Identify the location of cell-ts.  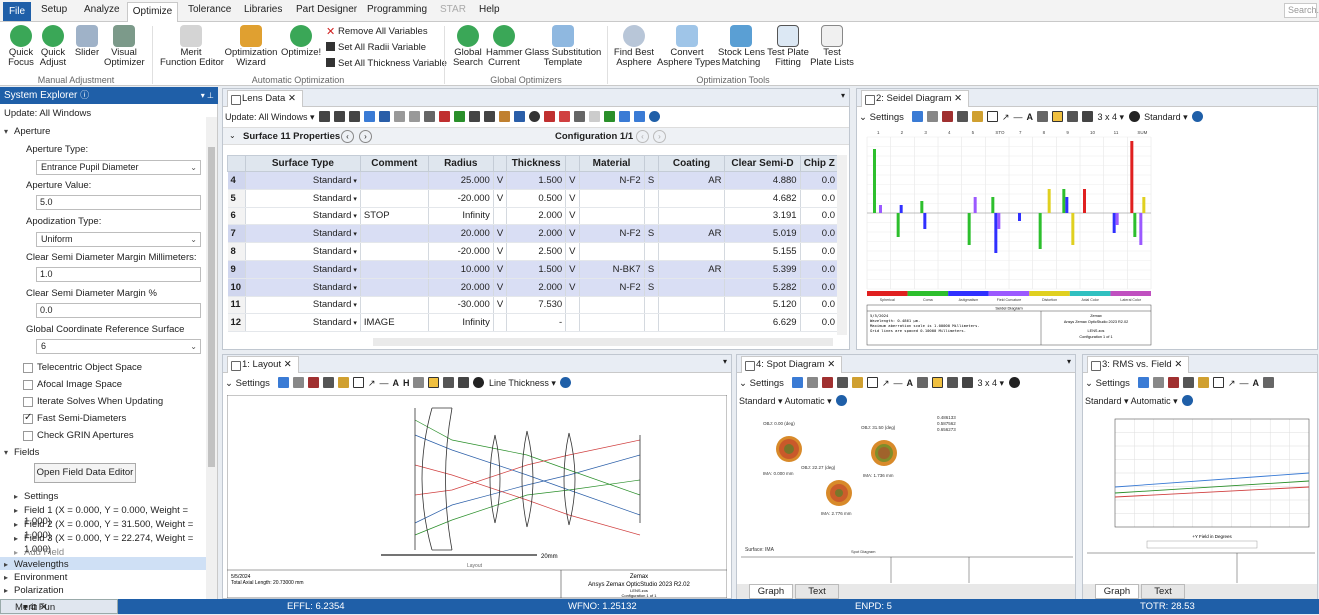
(572, 305).